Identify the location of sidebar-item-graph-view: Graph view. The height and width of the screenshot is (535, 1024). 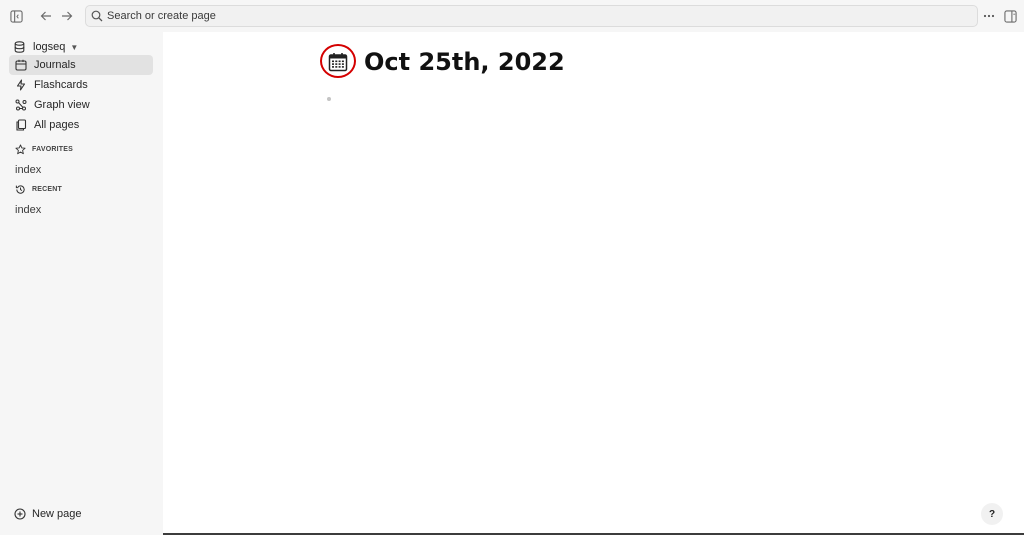
(81, 105).